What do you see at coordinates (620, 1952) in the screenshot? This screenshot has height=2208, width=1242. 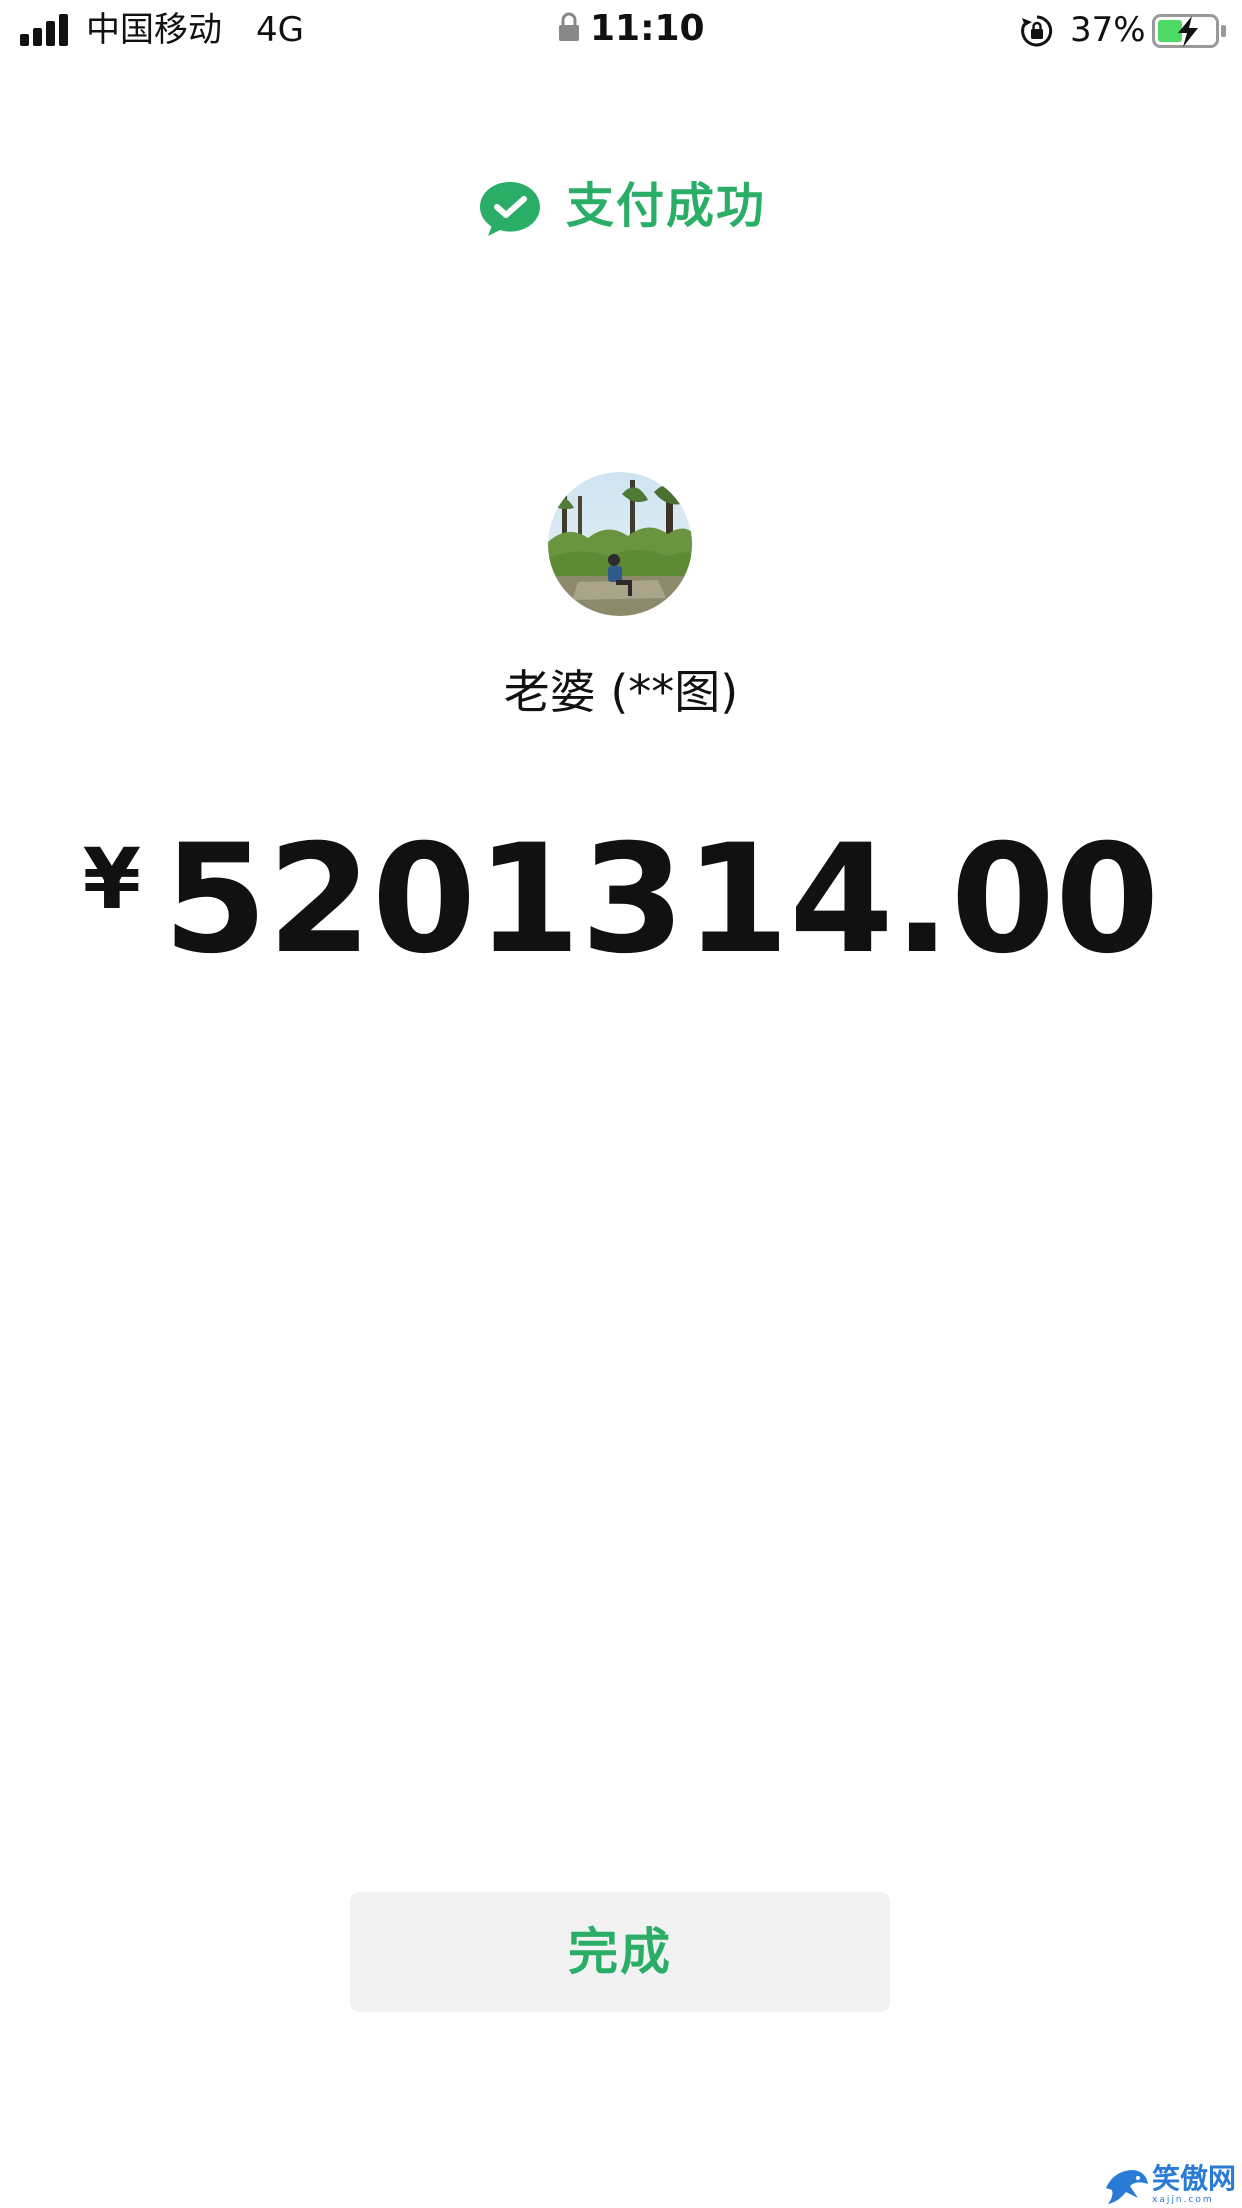 I see `done-button: 完成` at bounding box center [620, 1952].